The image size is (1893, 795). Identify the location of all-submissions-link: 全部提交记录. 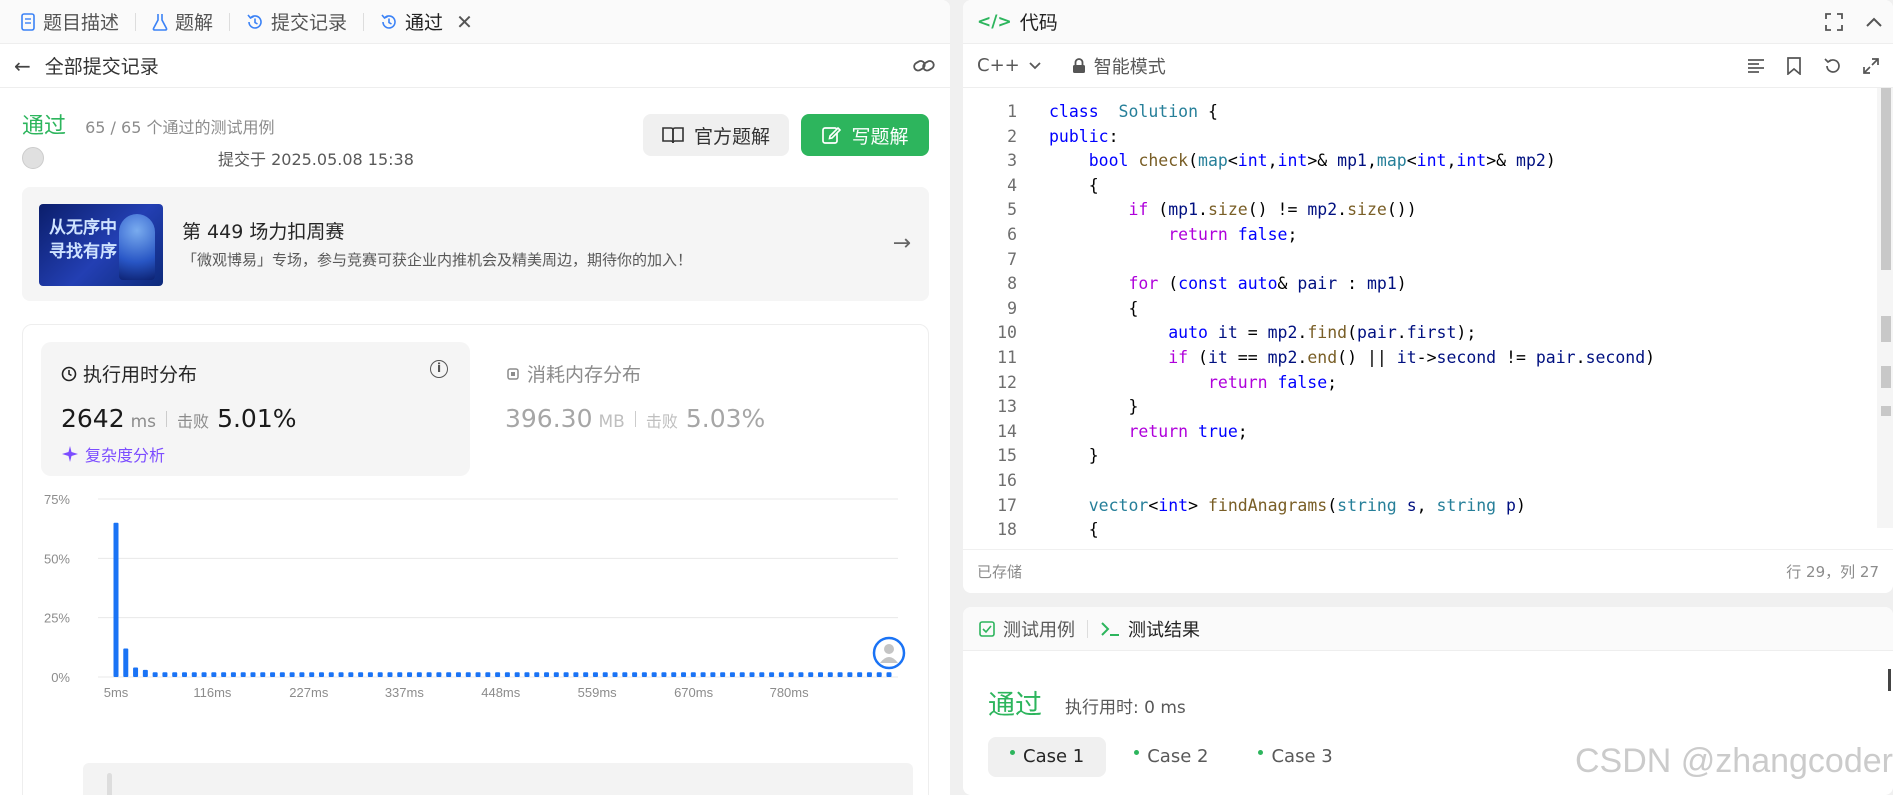
(478, 65).